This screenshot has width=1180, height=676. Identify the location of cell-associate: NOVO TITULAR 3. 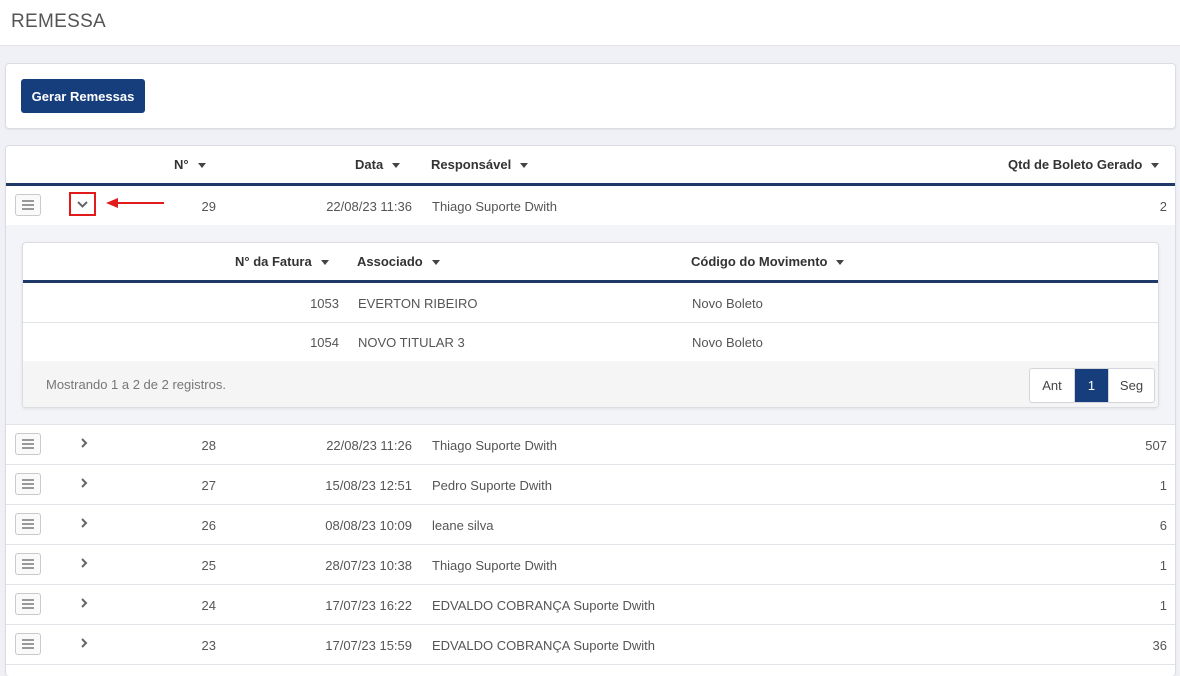
(411, 342).